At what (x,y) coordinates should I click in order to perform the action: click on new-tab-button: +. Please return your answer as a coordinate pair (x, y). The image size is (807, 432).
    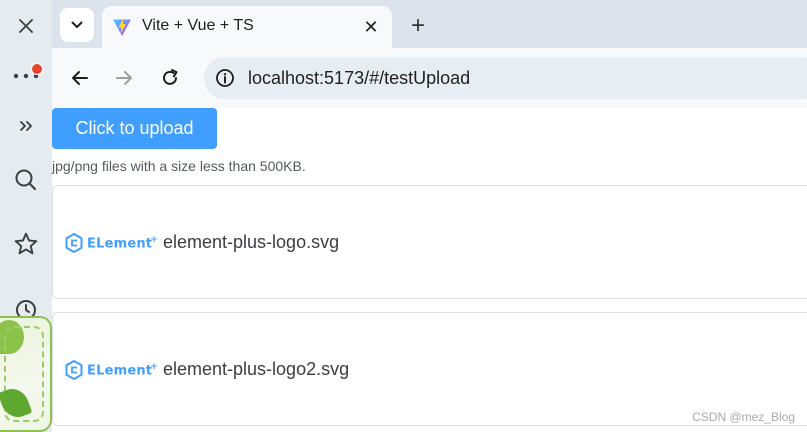
    Looking at the image, I should click on (418, 26).